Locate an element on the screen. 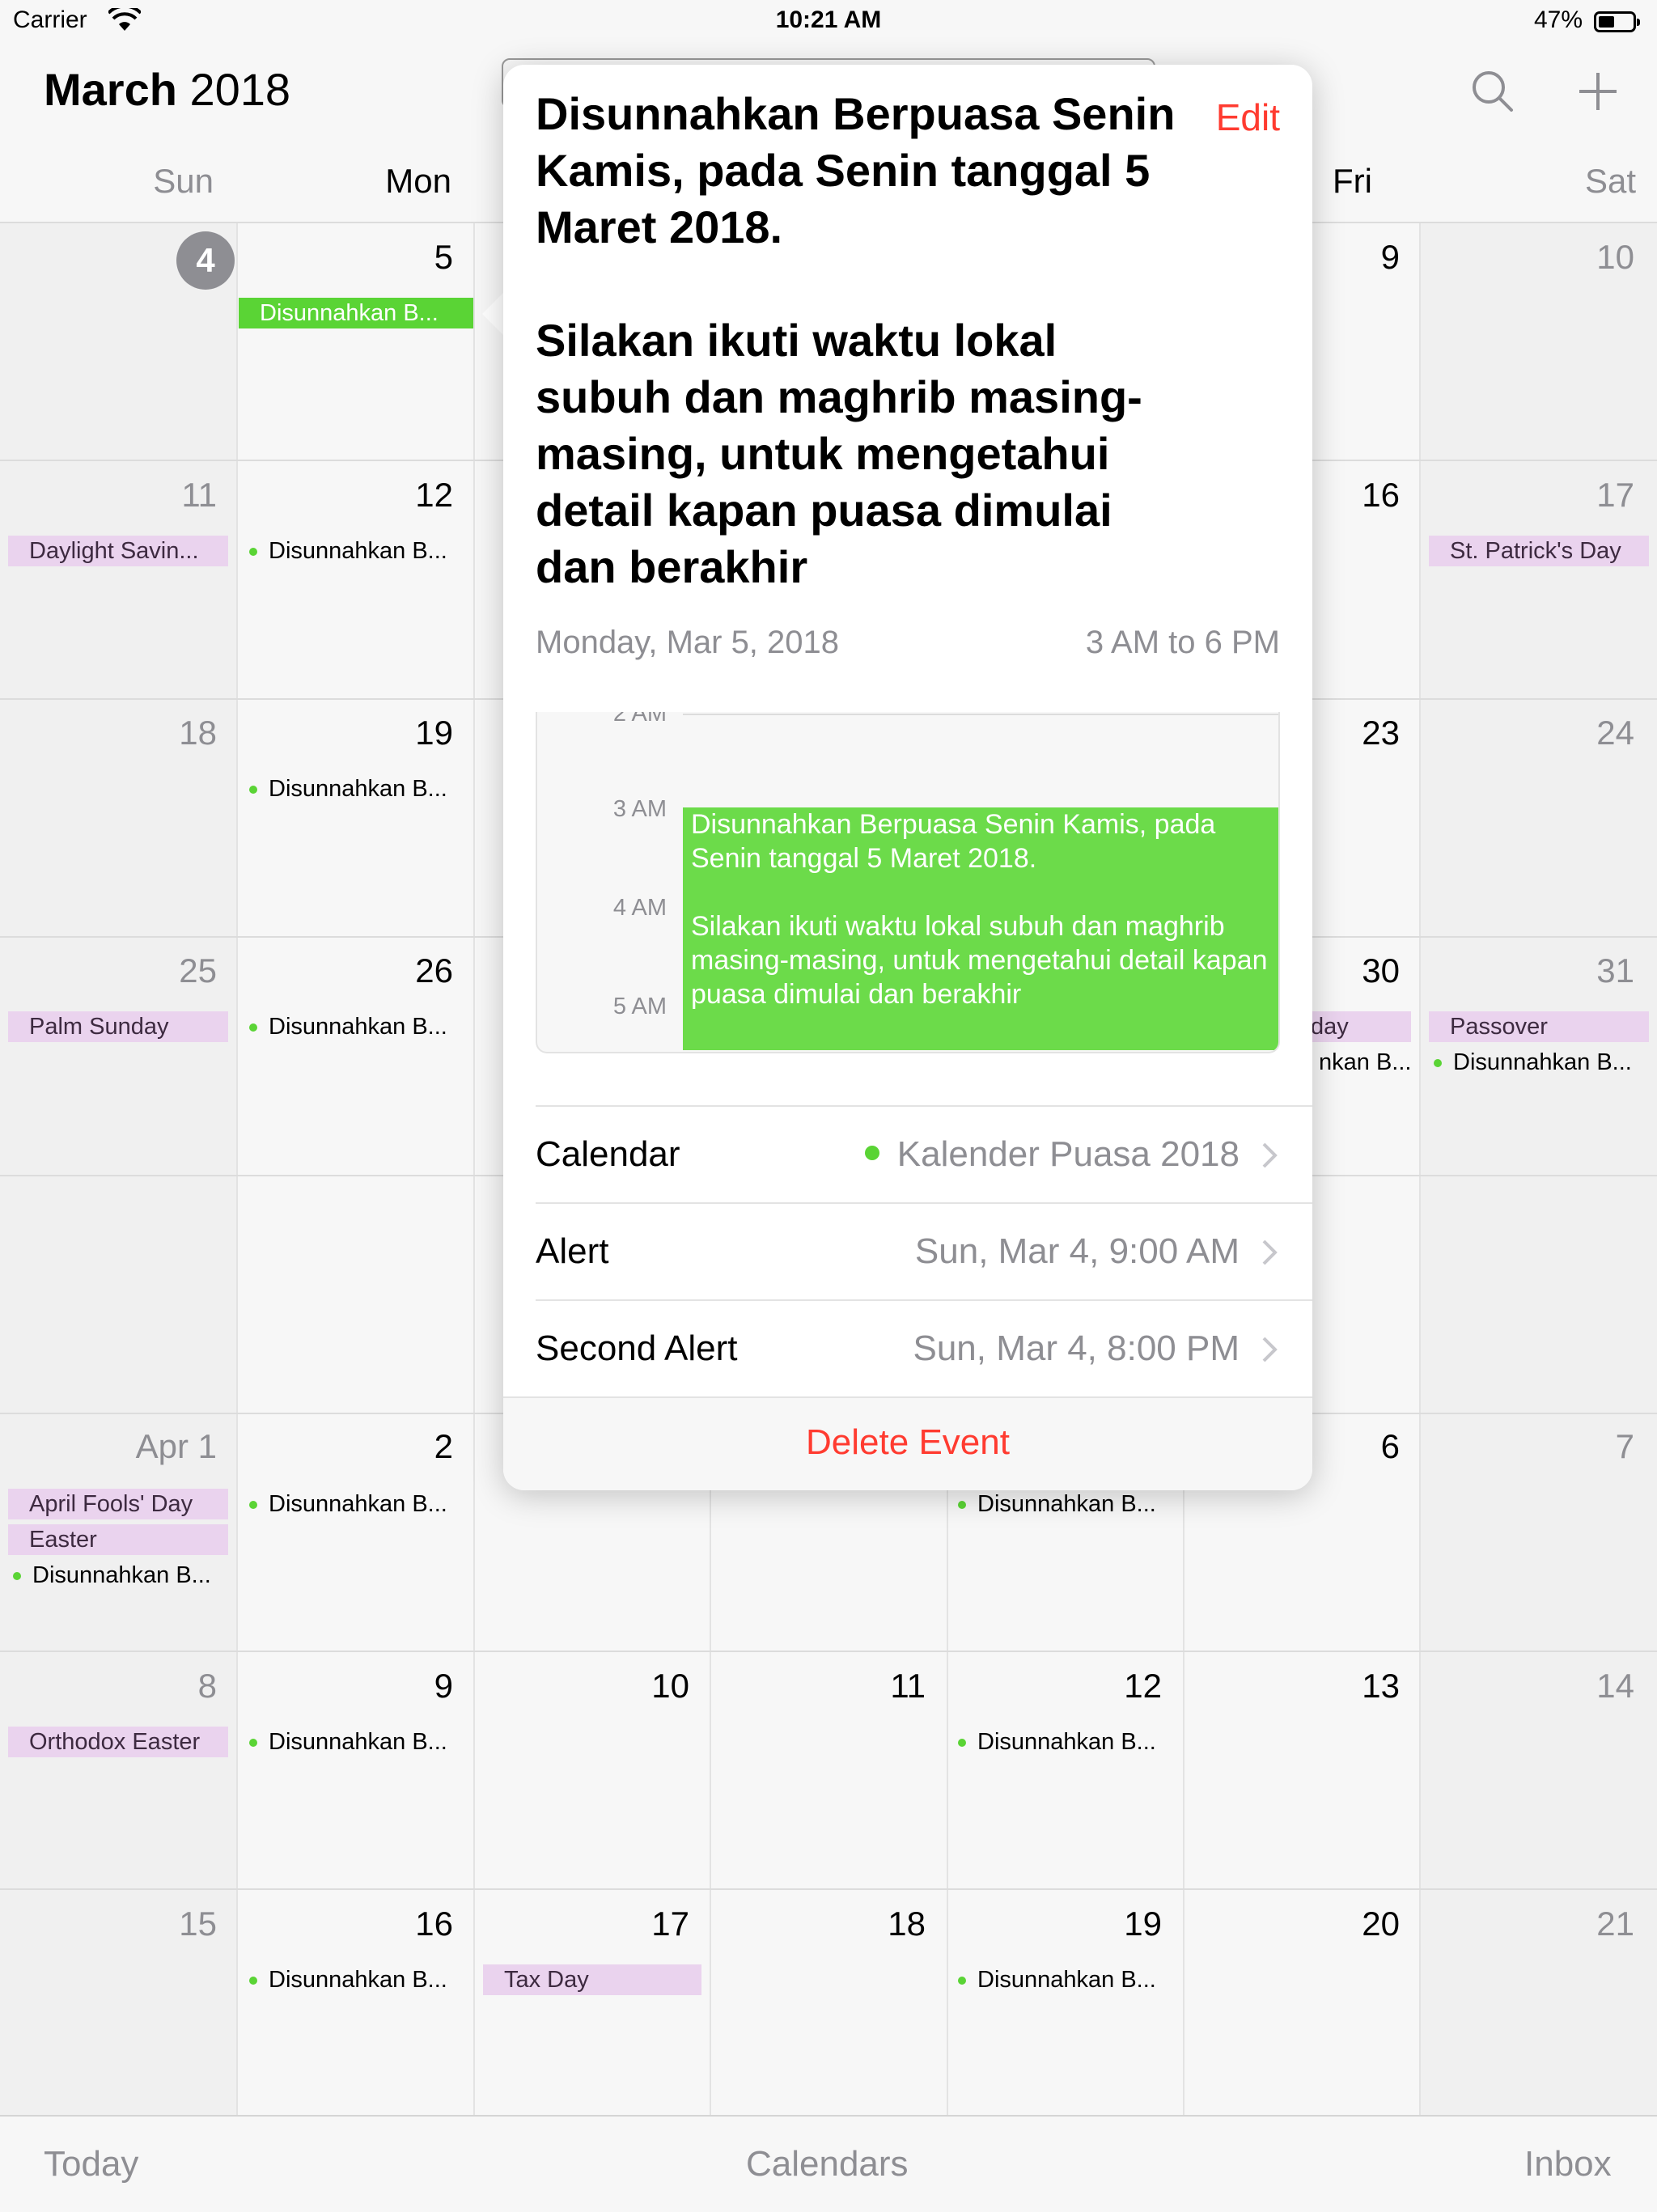  today-date-4: 4 is located at coordinates (205, 260).